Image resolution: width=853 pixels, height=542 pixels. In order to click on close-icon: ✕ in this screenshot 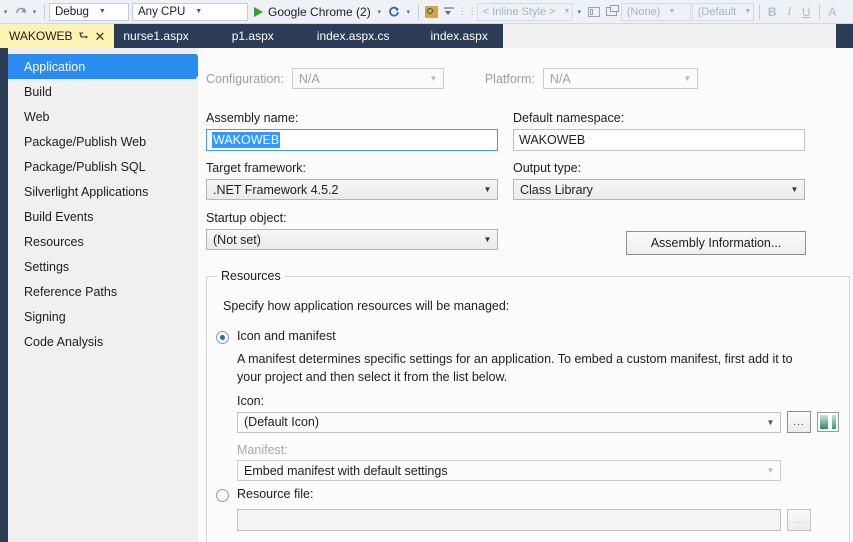, I will do `click(99, 36)`.